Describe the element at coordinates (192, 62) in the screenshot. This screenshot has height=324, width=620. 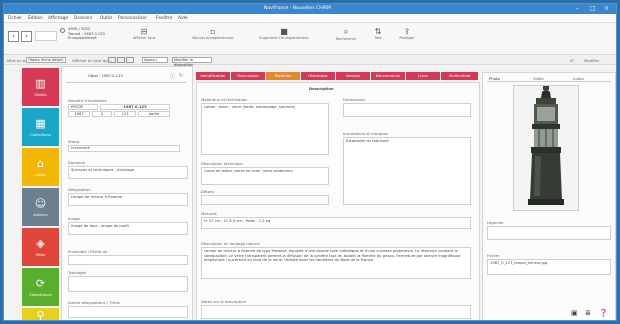
I see `edit-layout-button: Modifier la disposition` at that location.